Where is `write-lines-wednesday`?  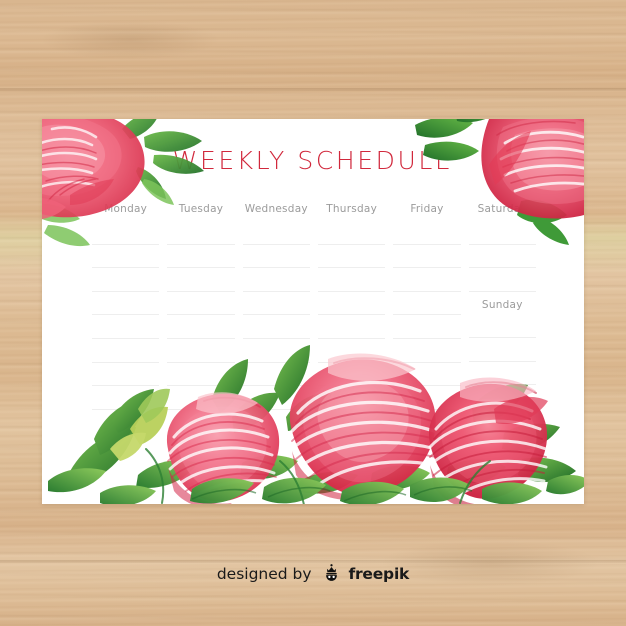
write-lines-wednesday is located at coordinates (276, 315).